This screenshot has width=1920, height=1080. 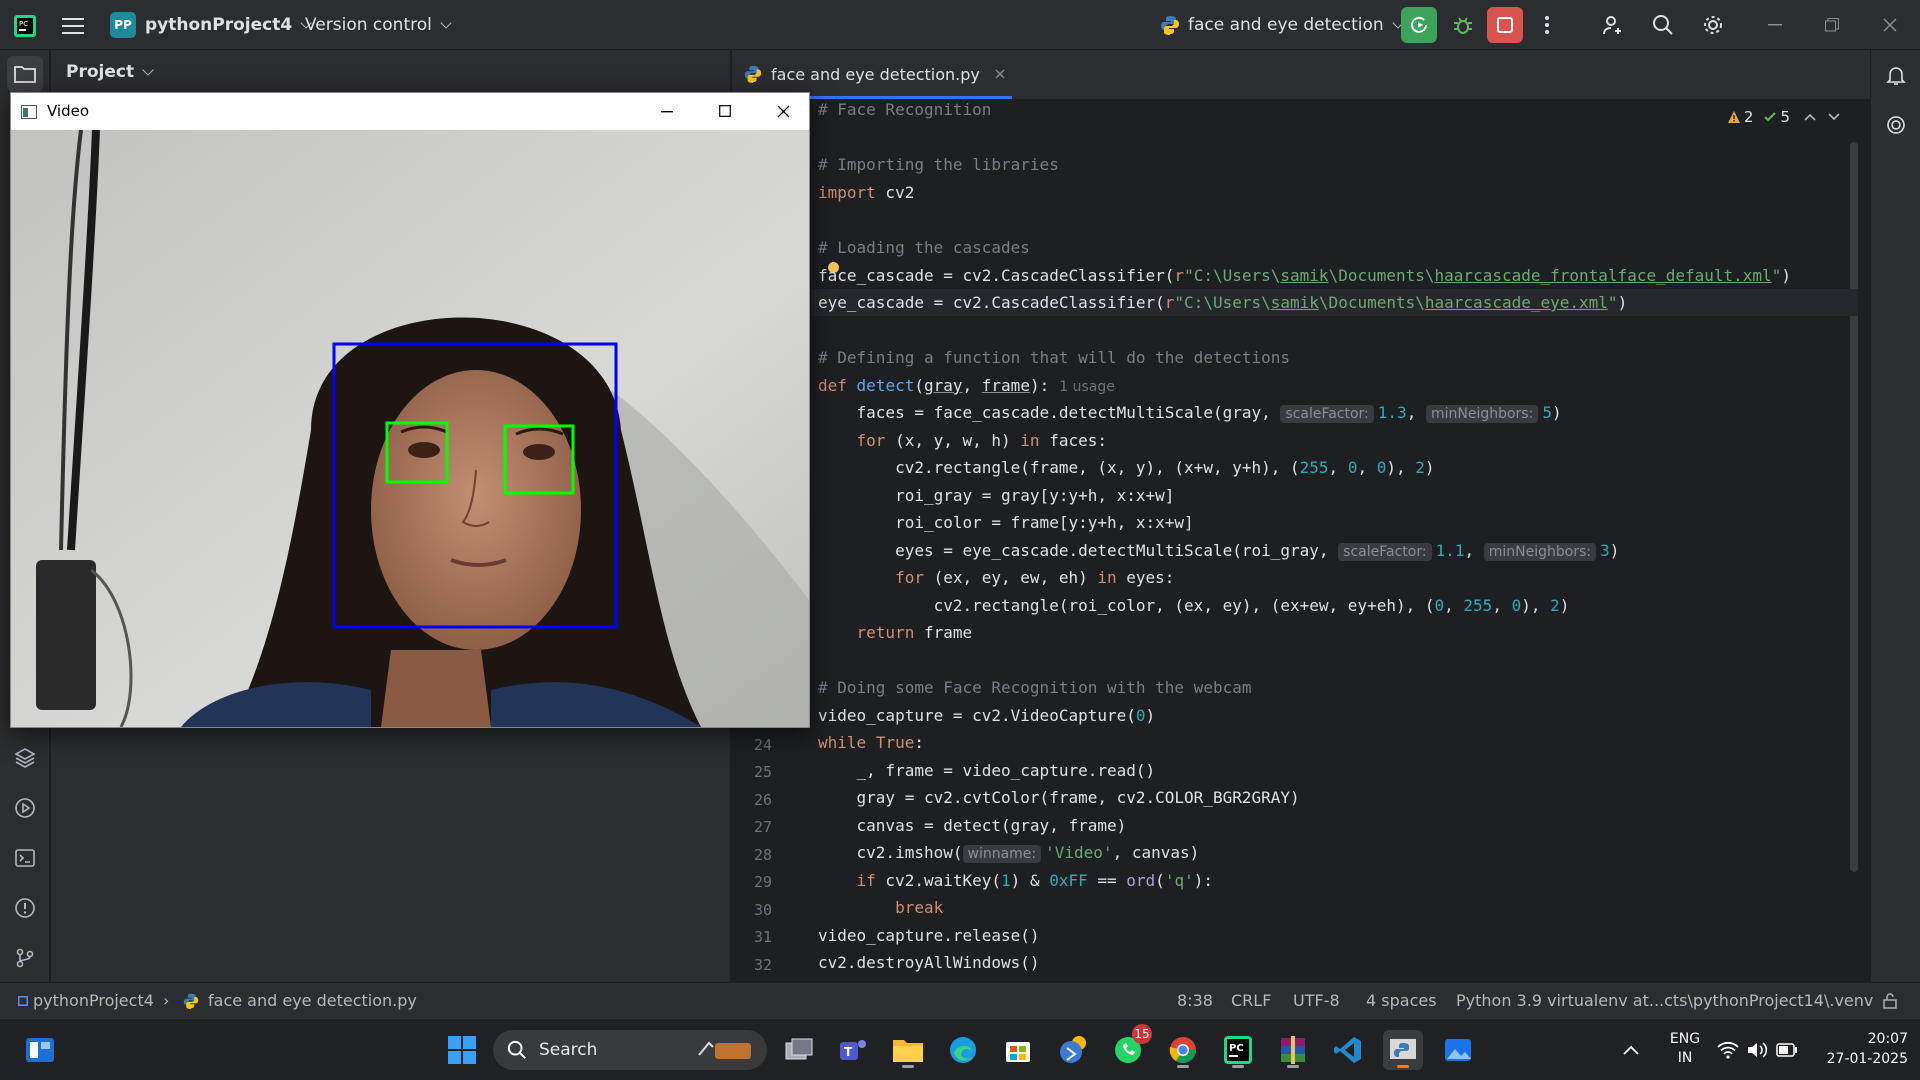 What do you see at coordinates (1728, 1050) in the screenshot?
I see `wifi-icon` at bounding box center [1728, 1050].